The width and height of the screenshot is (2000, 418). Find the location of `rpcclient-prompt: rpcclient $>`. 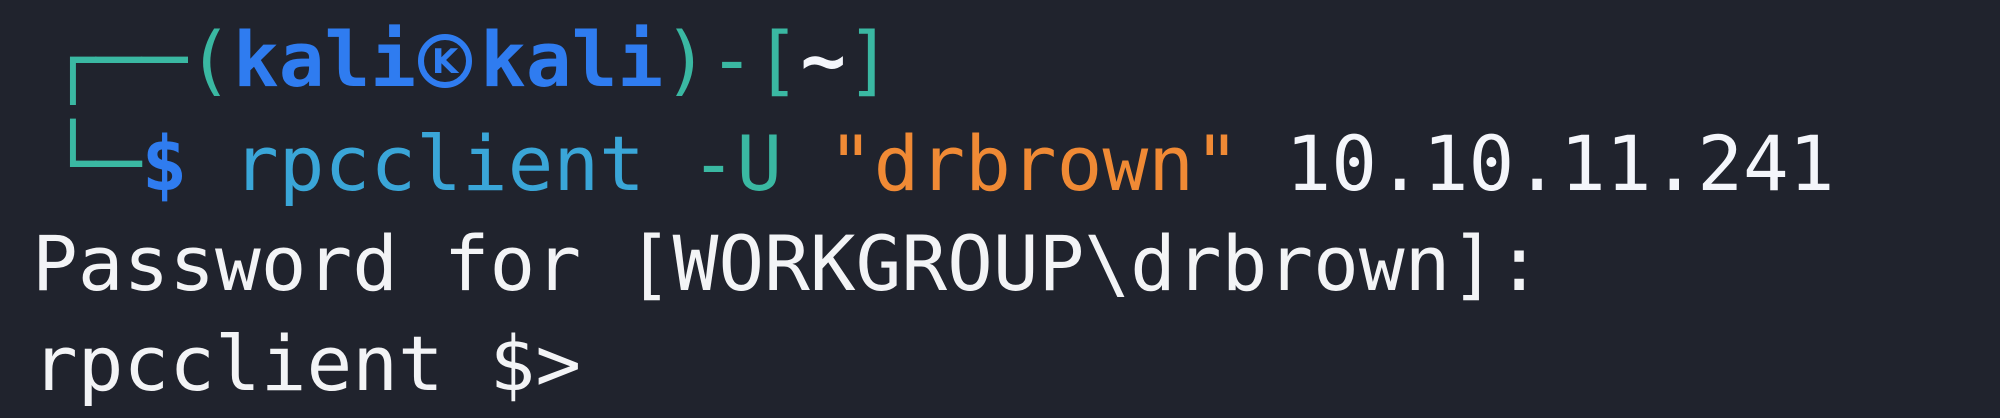

rpcclient-prompt: rpcclient $> is located at coordinates (306, 364).